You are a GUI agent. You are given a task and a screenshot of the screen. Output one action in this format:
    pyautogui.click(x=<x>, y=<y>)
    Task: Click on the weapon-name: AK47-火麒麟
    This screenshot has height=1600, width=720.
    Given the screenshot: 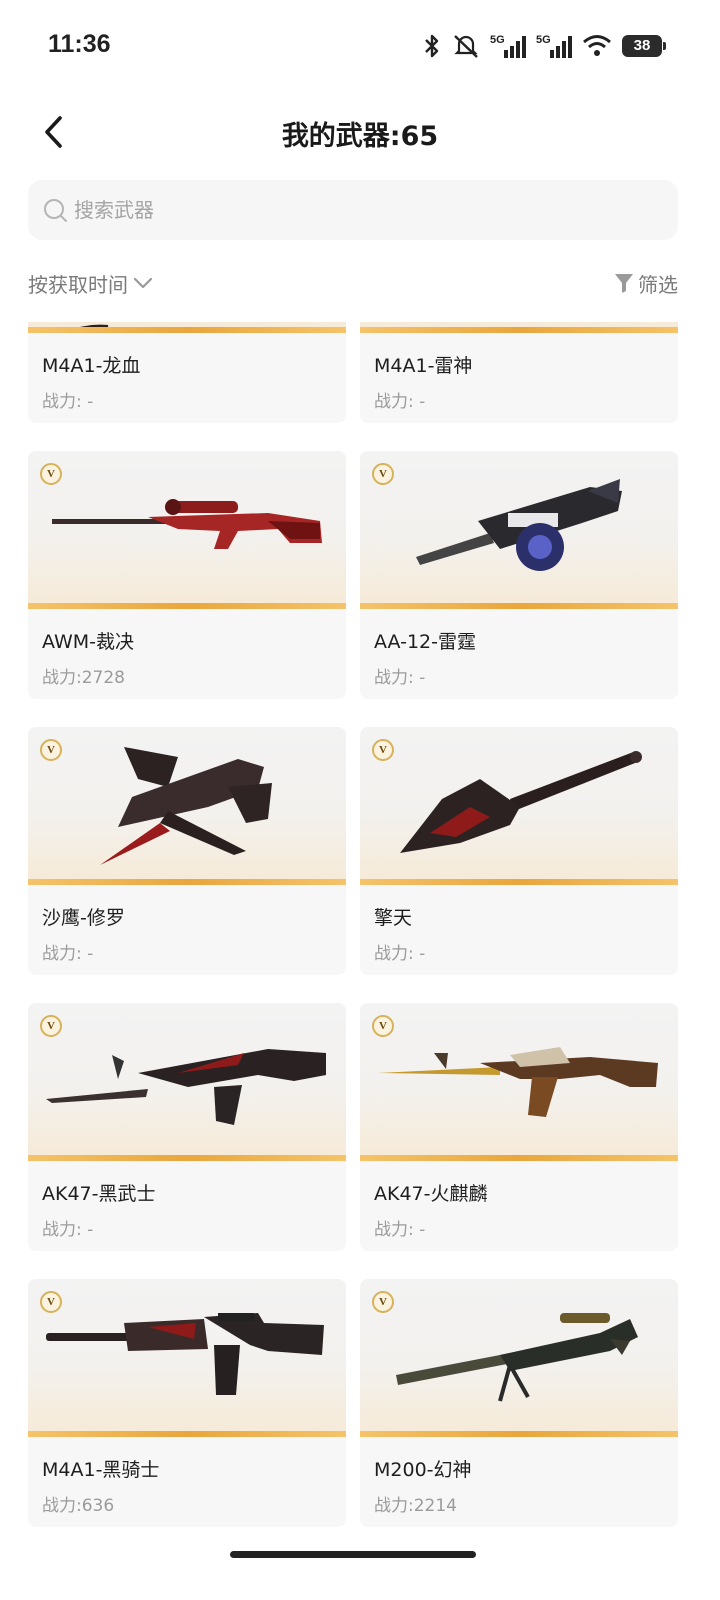 What is the action you would take?
    pyautogui.click(x=431, y=1194)
    